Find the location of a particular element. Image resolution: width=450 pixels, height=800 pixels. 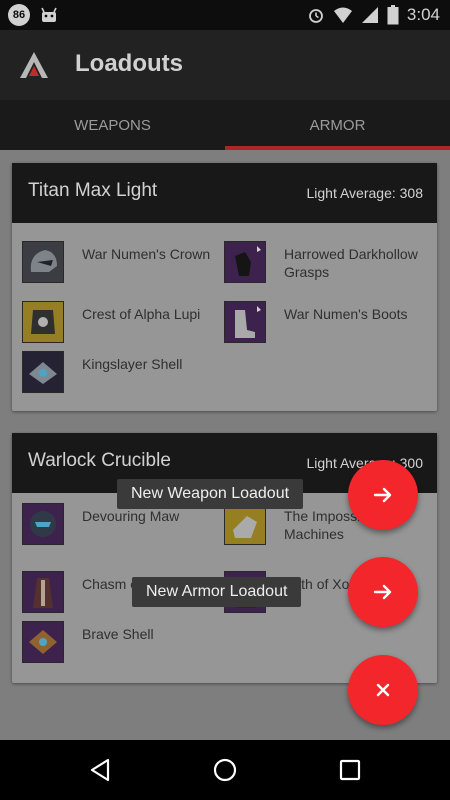

close-menu-button is located at coordinates (383, 690).